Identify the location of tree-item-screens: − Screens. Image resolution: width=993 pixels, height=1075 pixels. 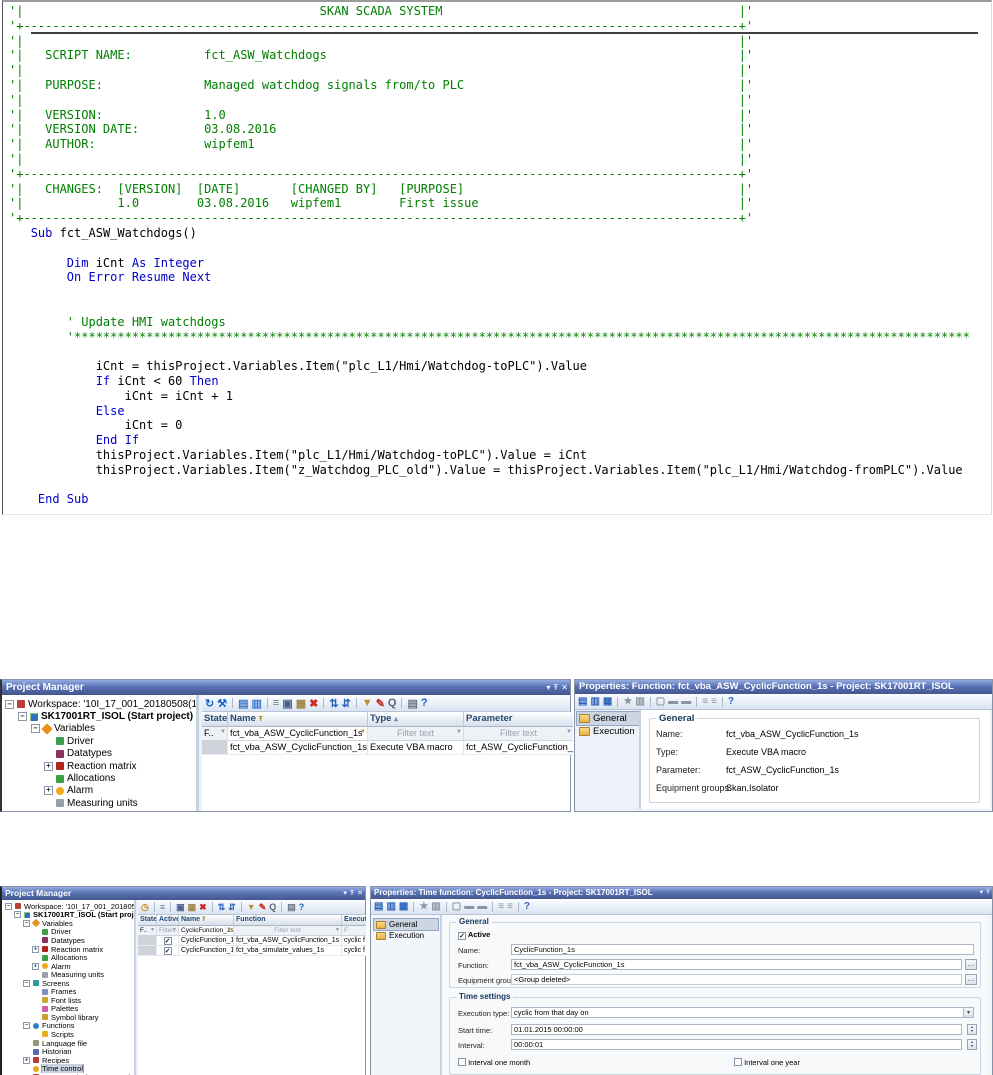
(68, 983).